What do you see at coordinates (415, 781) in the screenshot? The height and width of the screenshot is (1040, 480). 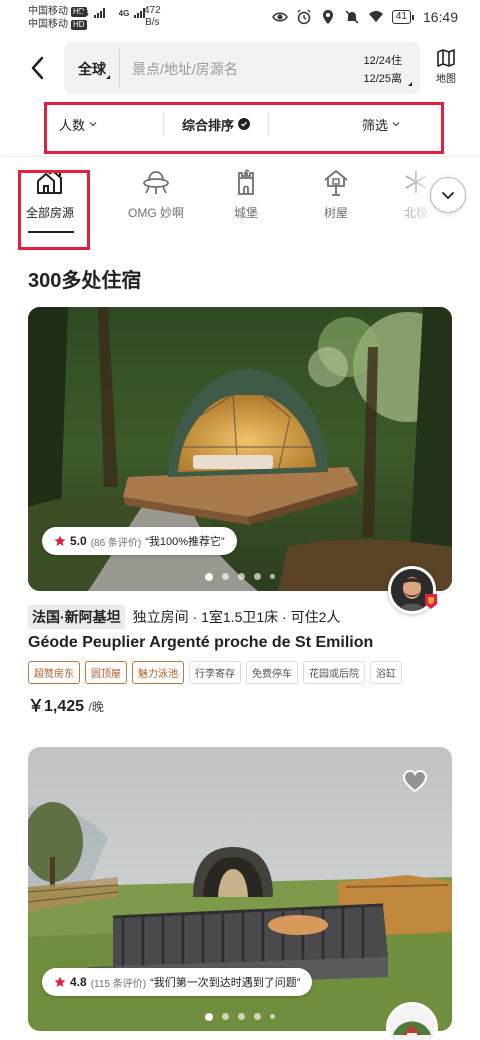 I see `heart-icon` at bounding box center [415, 781].